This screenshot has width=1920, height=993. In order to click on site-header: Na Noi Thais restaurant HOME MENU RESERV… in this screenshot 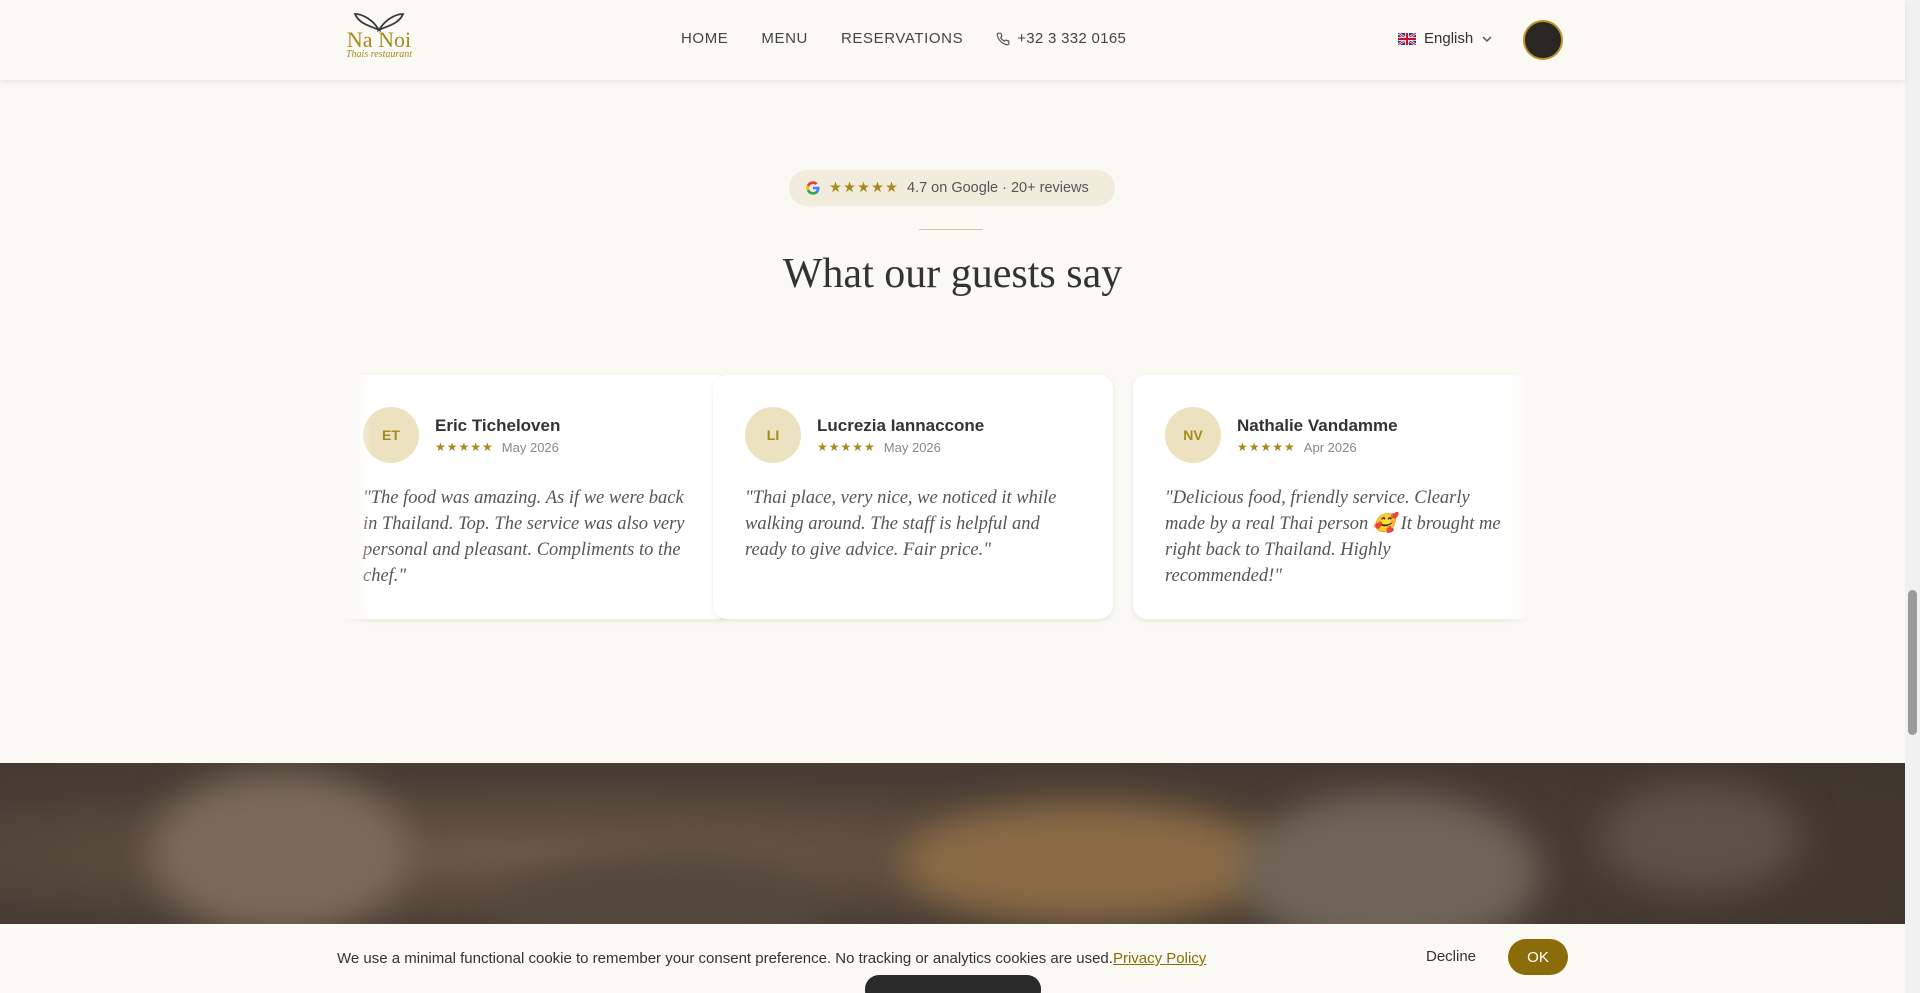, I will do `click(952, 40)`.